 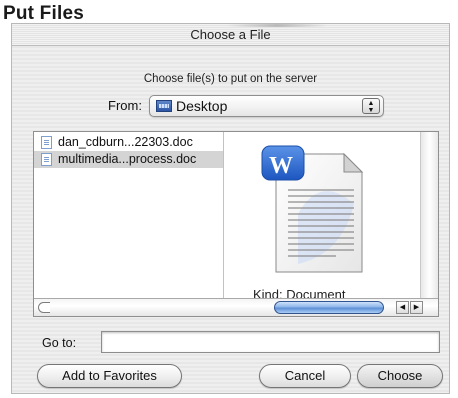 I want to click on word-document-icon: W, so click(x=312, y=209).